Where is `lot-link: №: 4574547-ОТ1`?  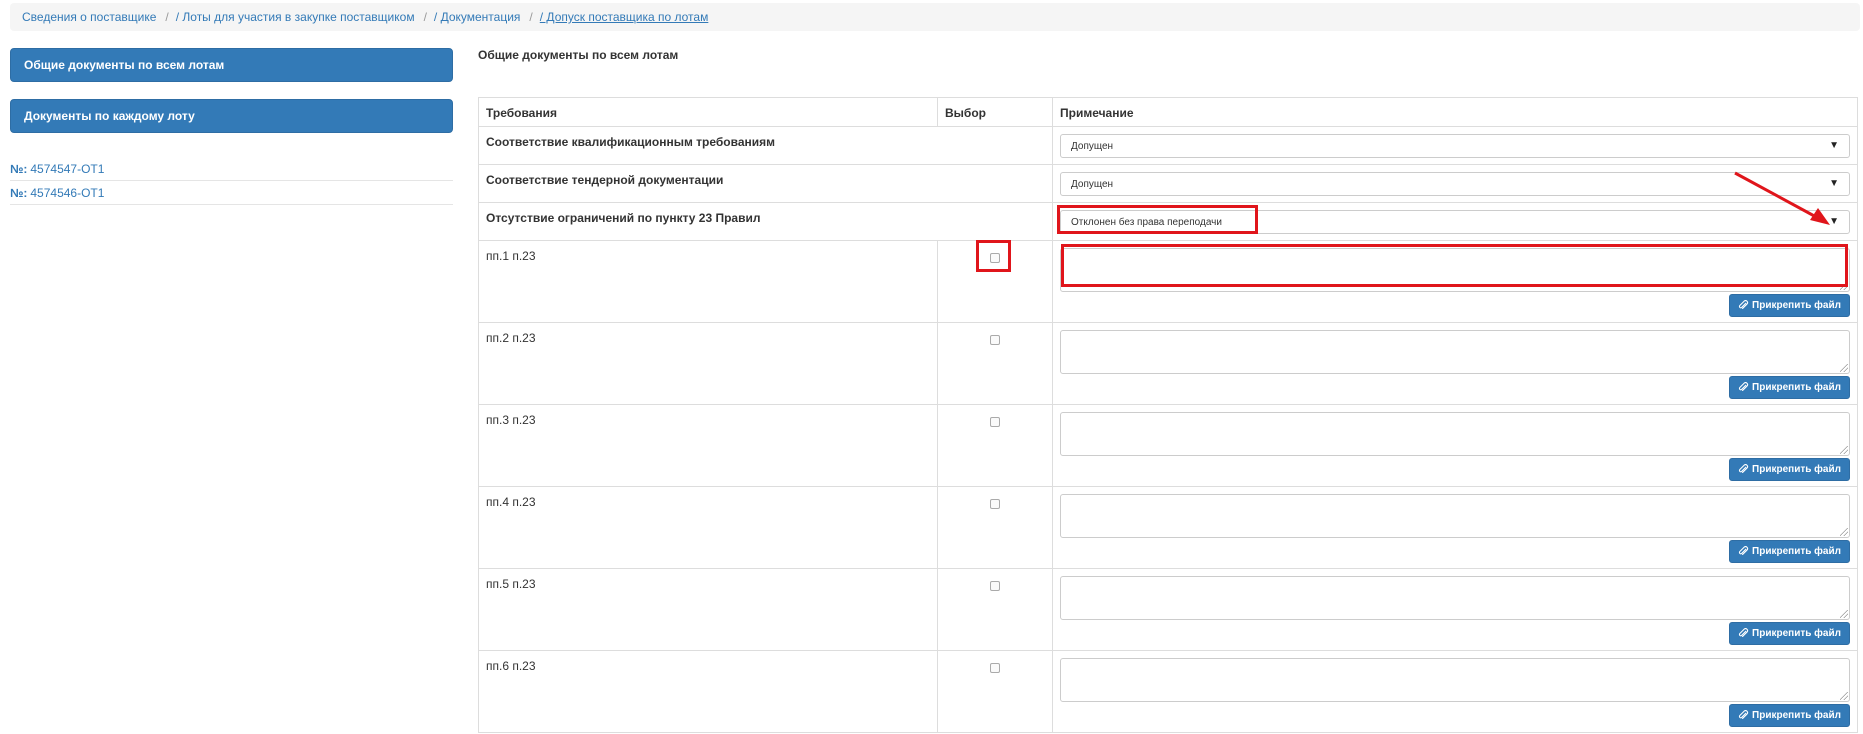
lot-link: №: 4574547-ОТ1 is located at coordinates (231, 169).